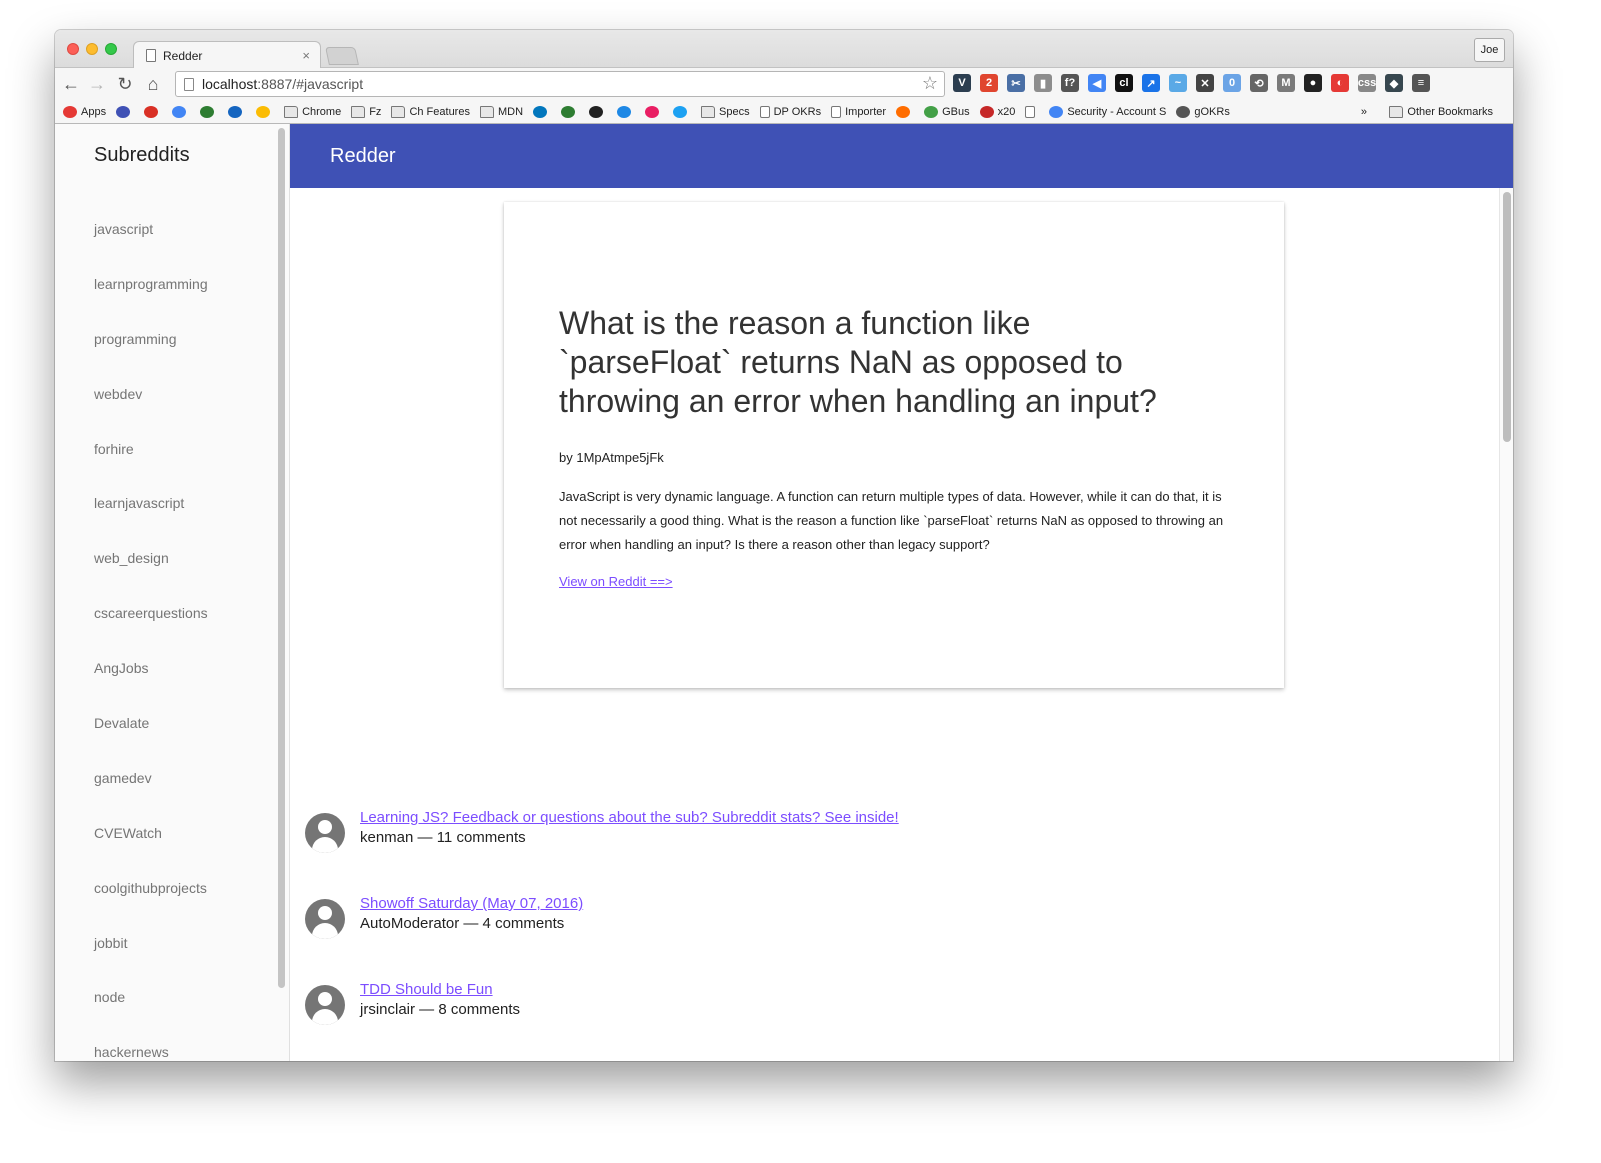 The width and height of the screenshot is (1601, 1163). I want to click on bookmark-item: GBus, so click(947, 111).